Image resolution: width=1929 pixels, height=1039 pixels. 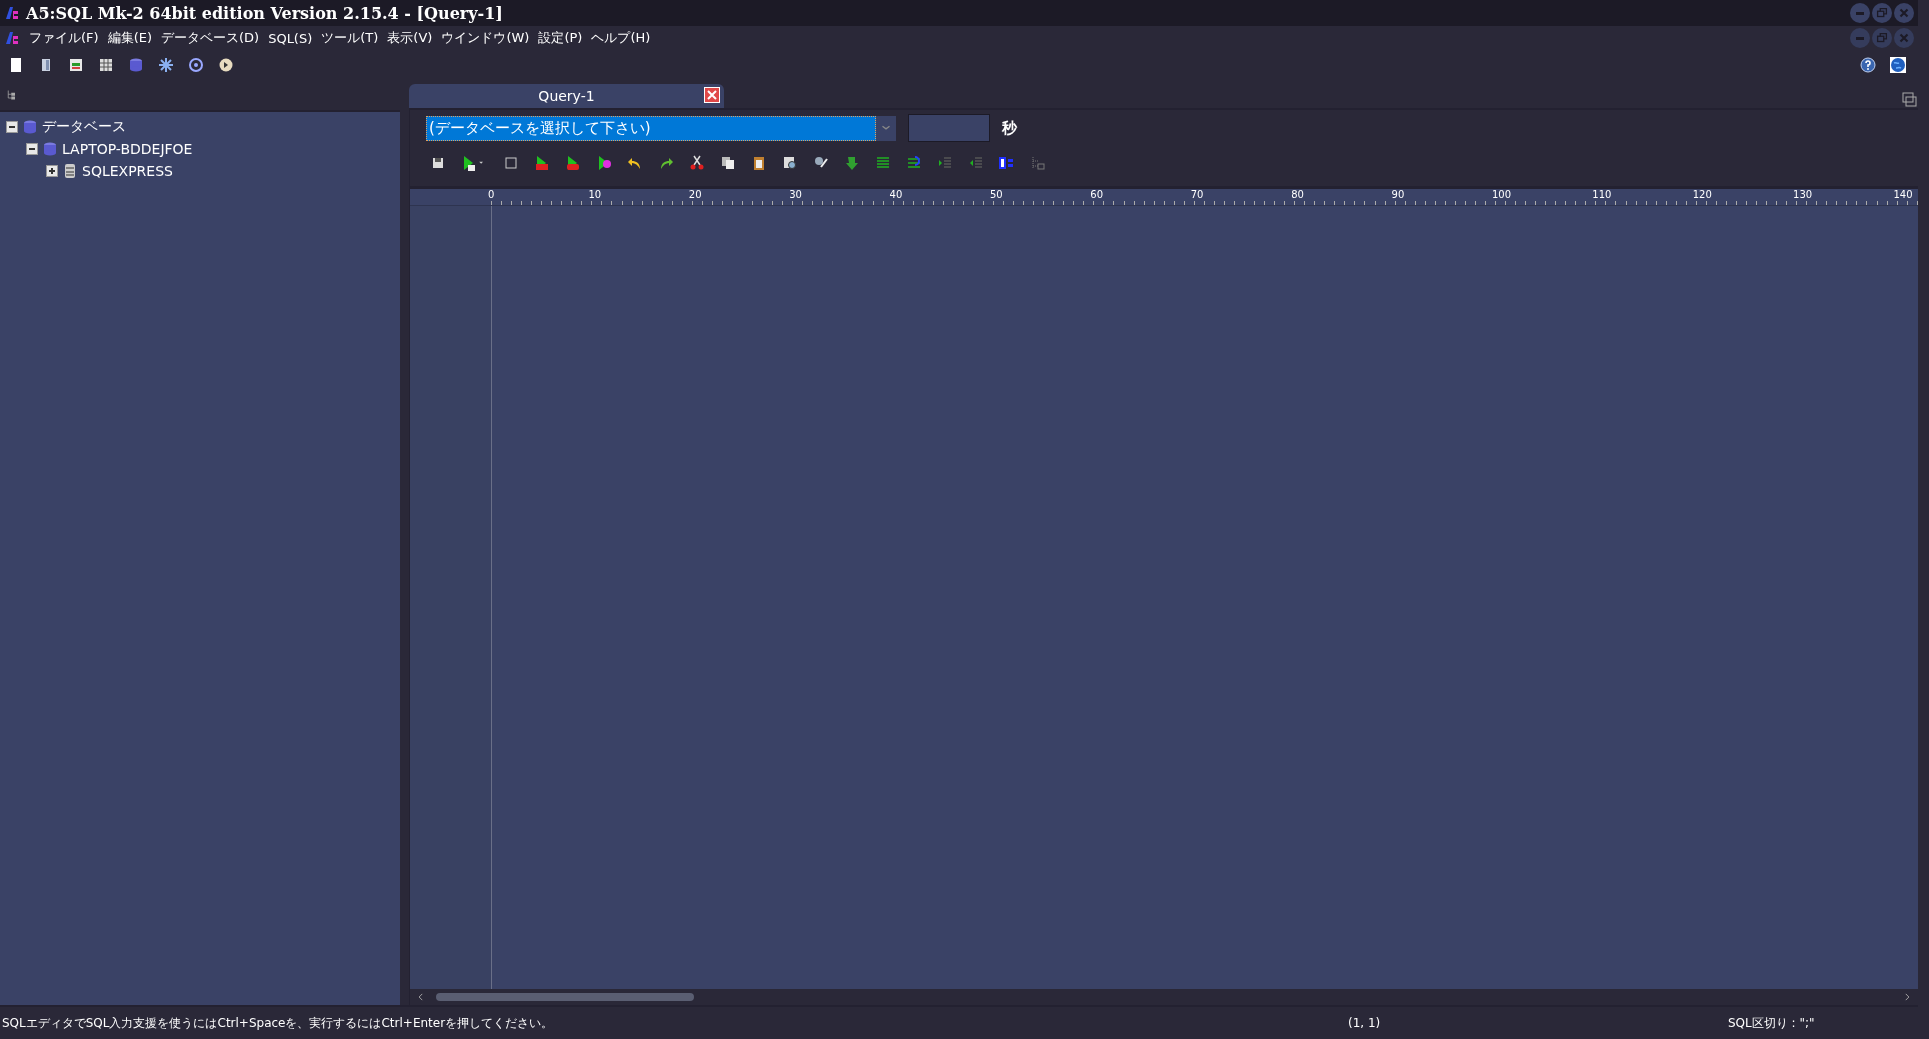 What do you see at coordinates (511, 163) in the screenshot?
I see `stop-icon` at bounding box center [511, 163].